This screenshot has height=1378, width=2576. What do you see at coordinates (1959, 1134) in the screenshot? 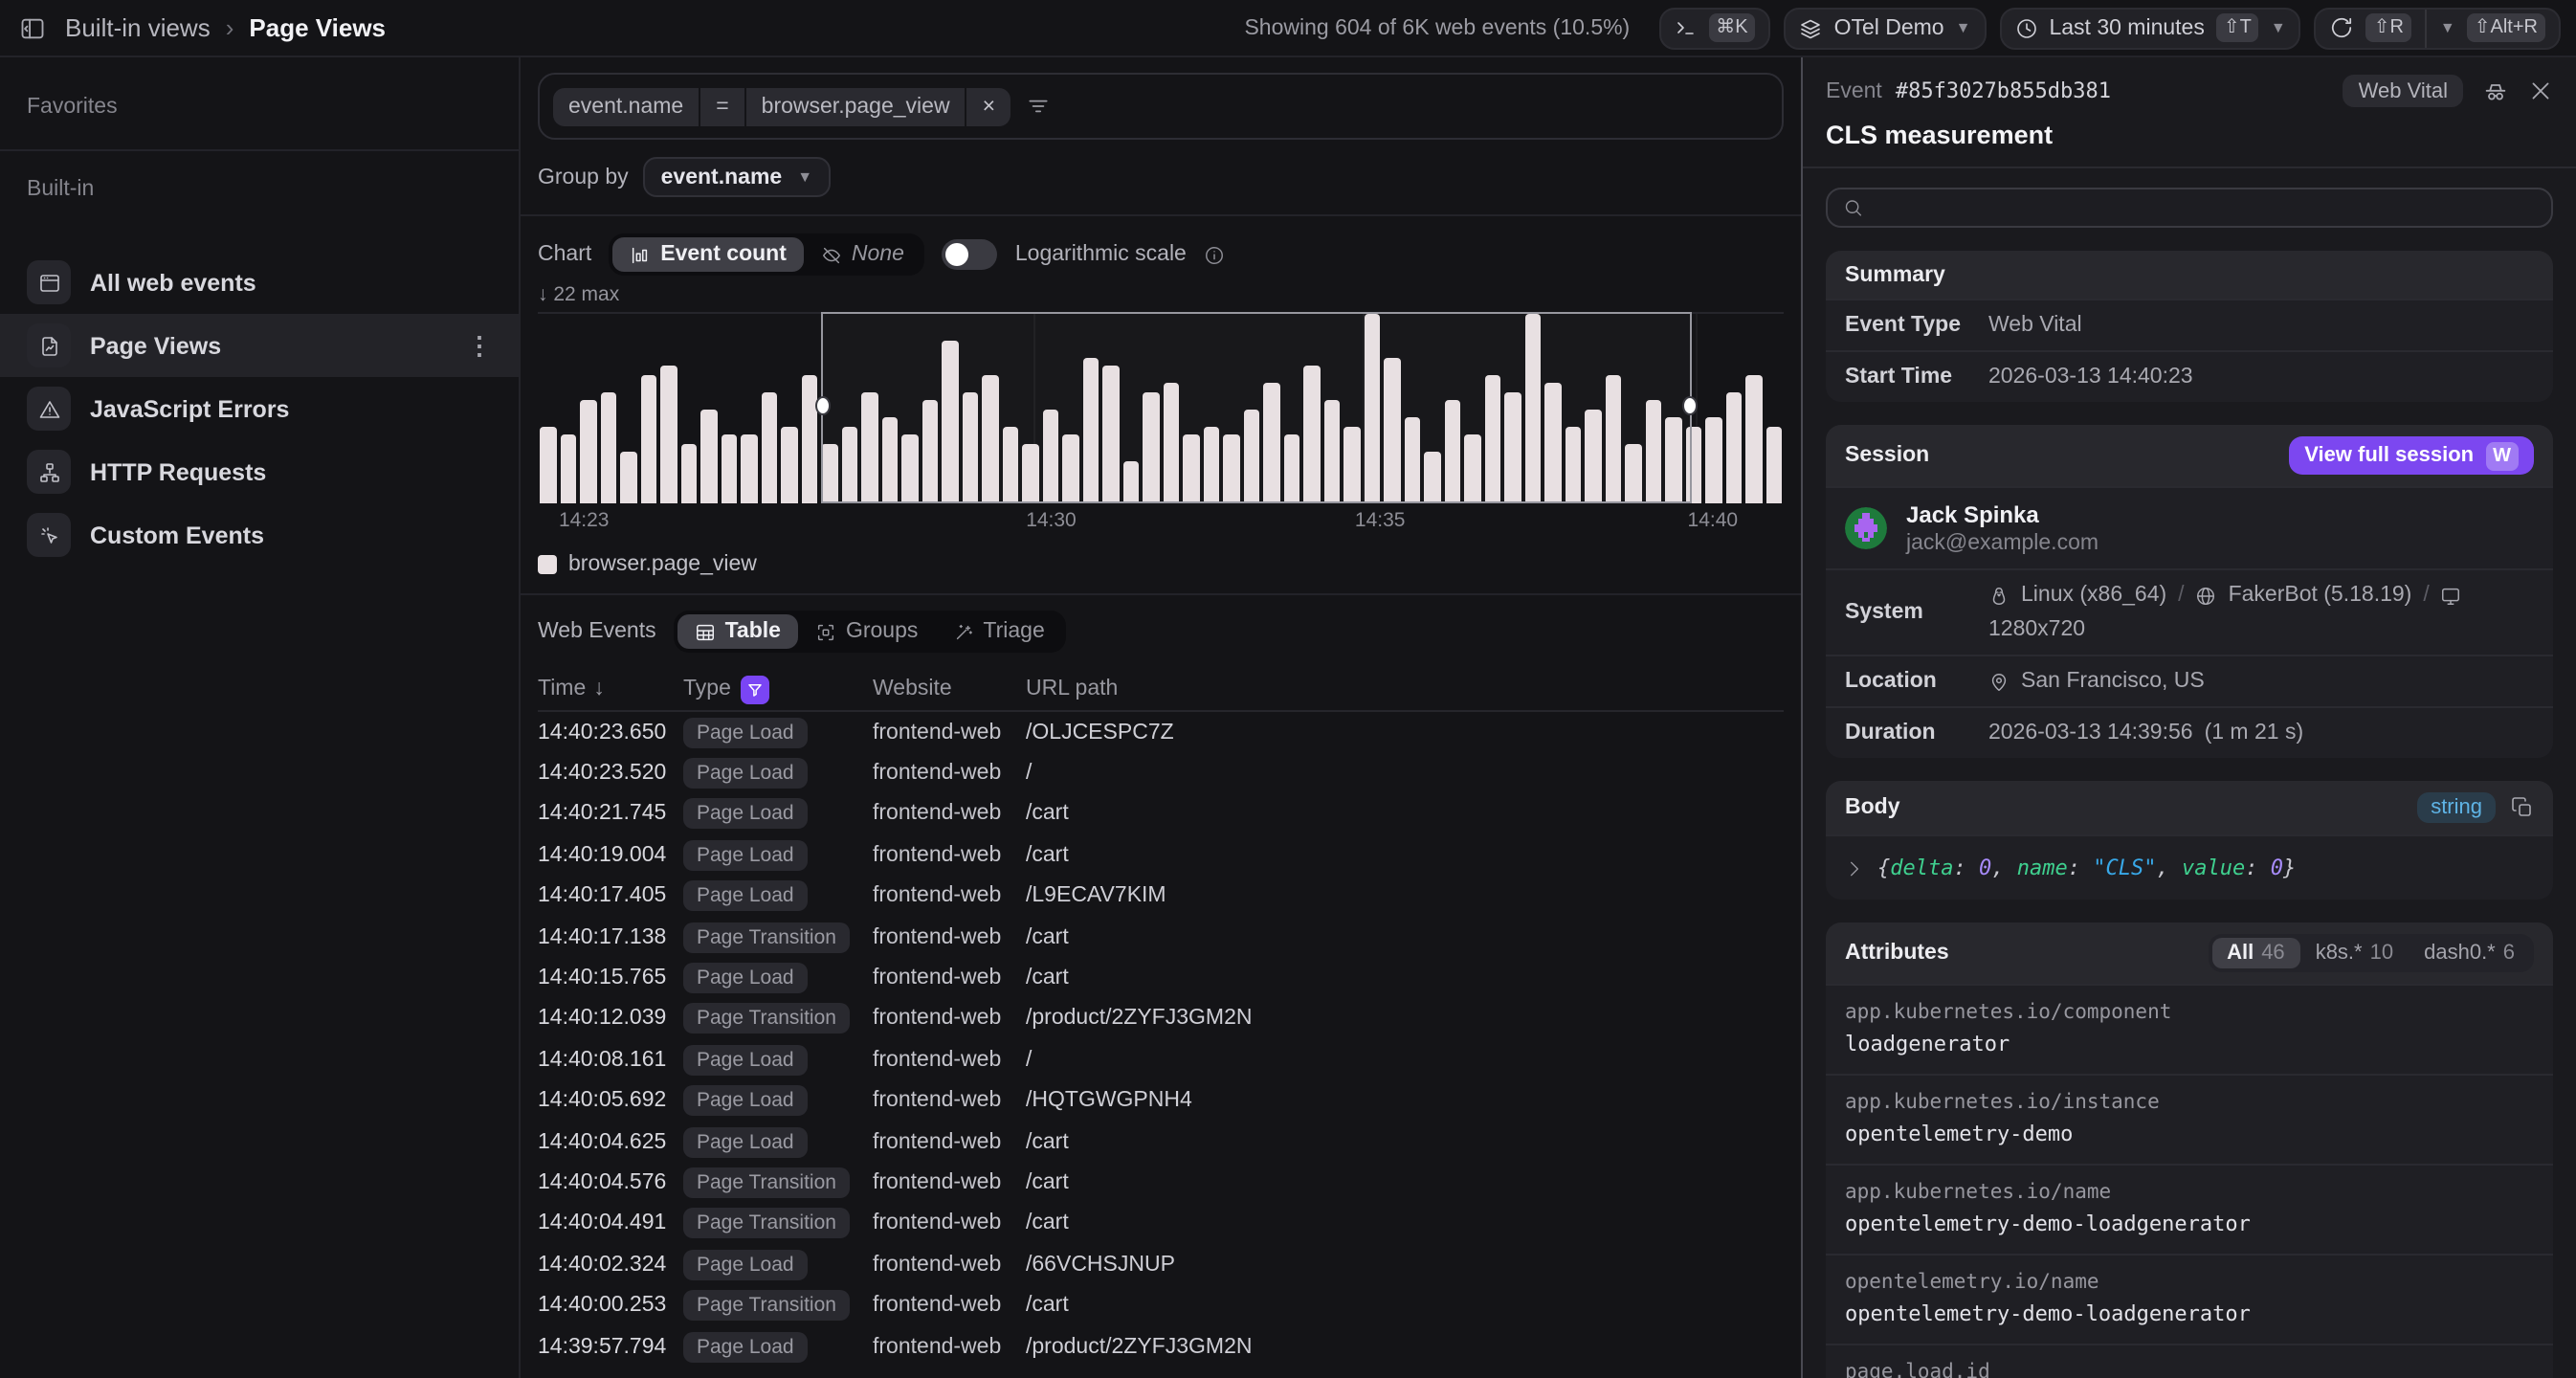
I see `attribute-value: opentelemetry-demo` at bounding box center [1959, 1134].